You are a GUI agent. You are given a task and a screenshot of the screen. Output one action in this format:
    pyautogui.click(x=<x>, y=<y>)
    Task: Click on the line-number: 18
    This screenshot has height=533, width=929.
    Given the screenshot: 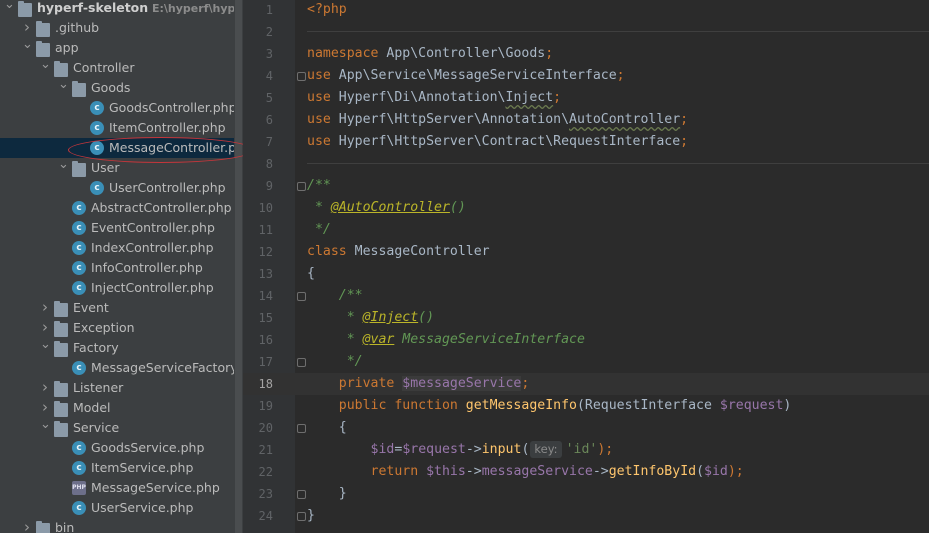 What is the action you would take?
    pyautogui.click(x=265, y=384)
    